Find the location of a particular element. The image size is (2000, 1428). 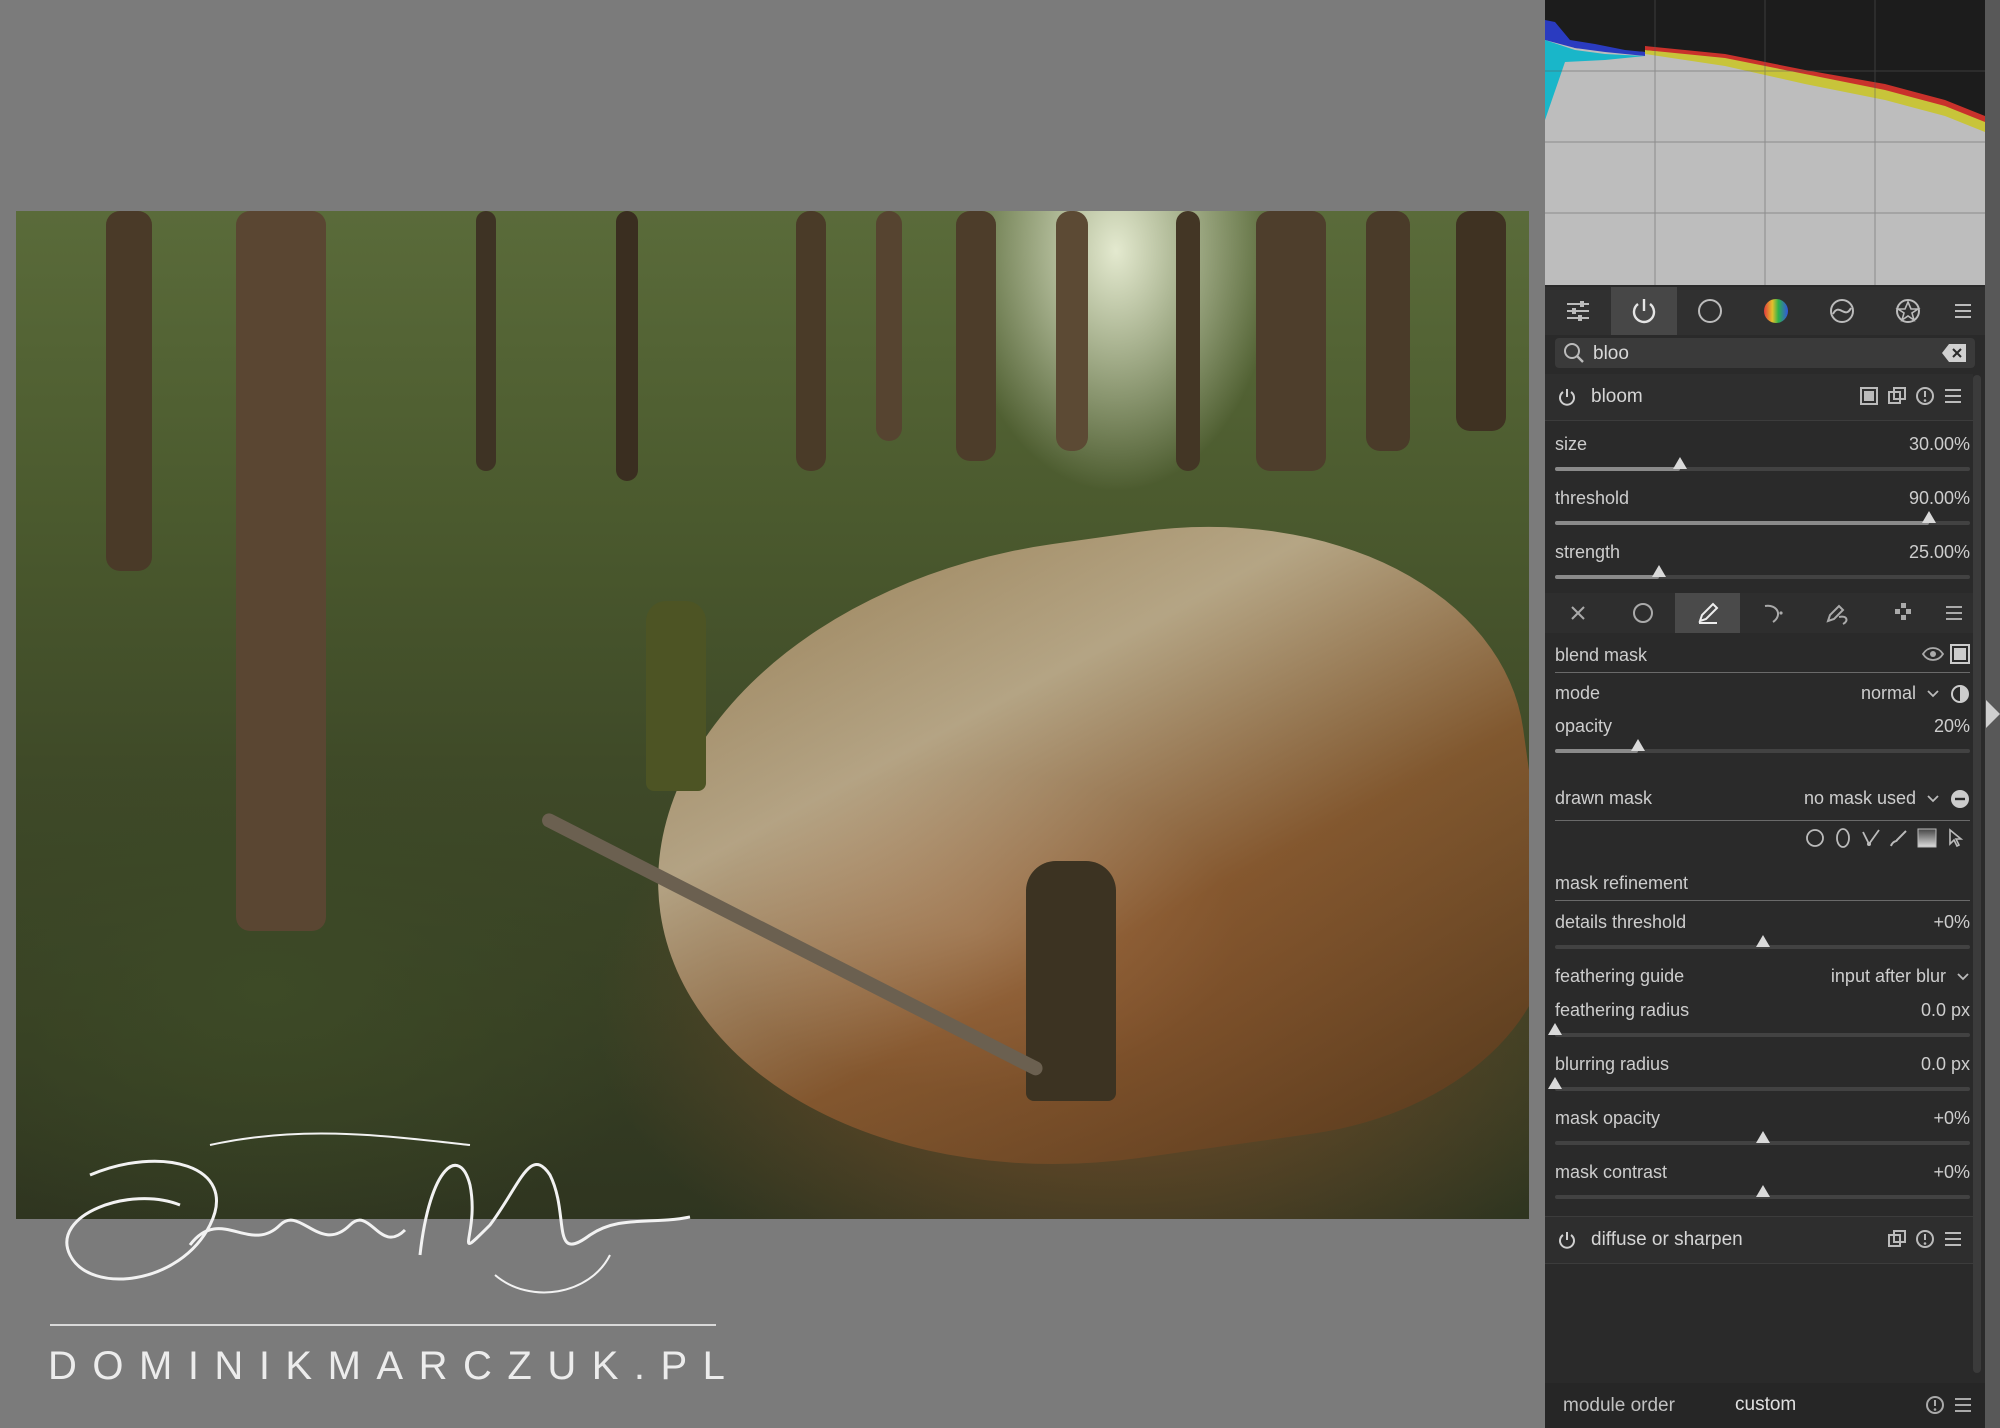

clear-search-icon is located at coordinates (1954, 353).